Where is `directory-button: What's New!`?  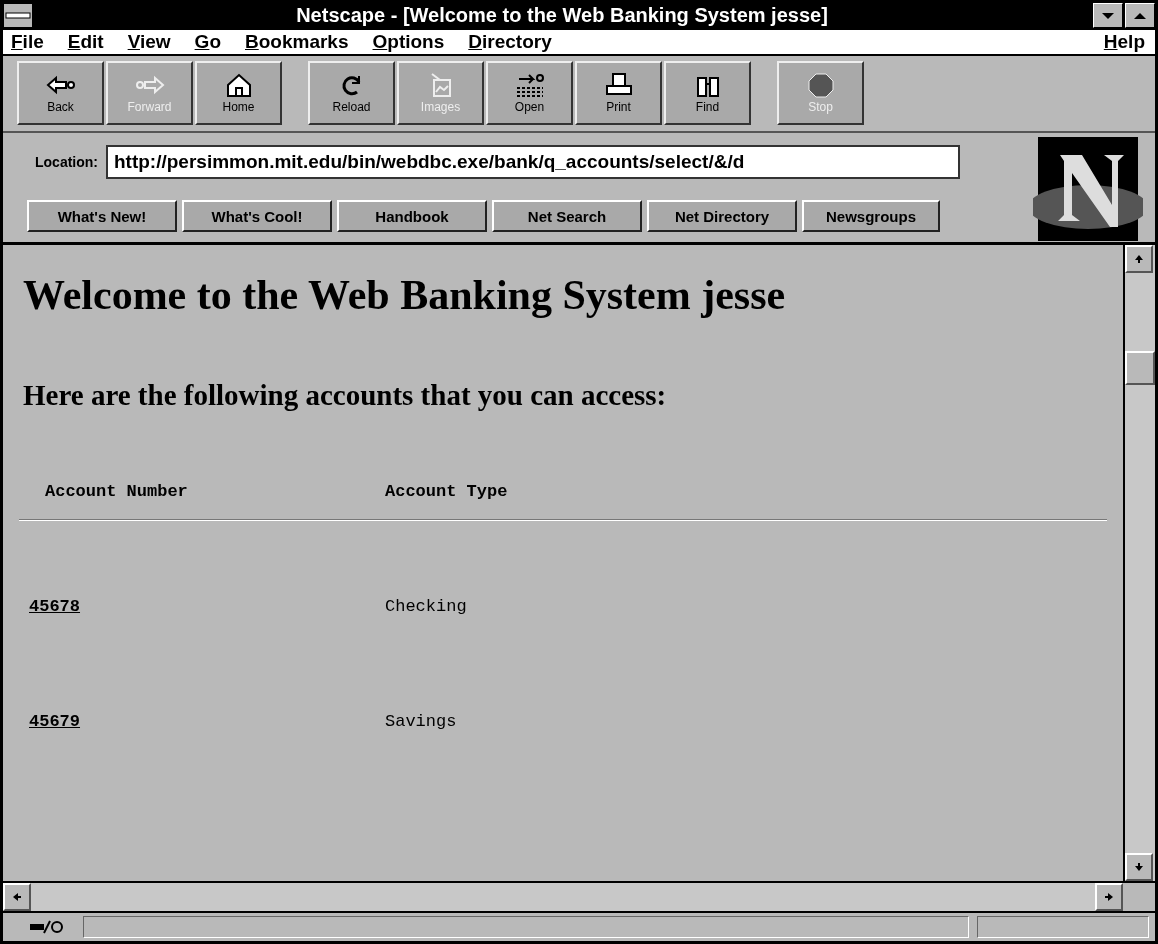
directory-button: What's New! is located at coordinates (102, 216).